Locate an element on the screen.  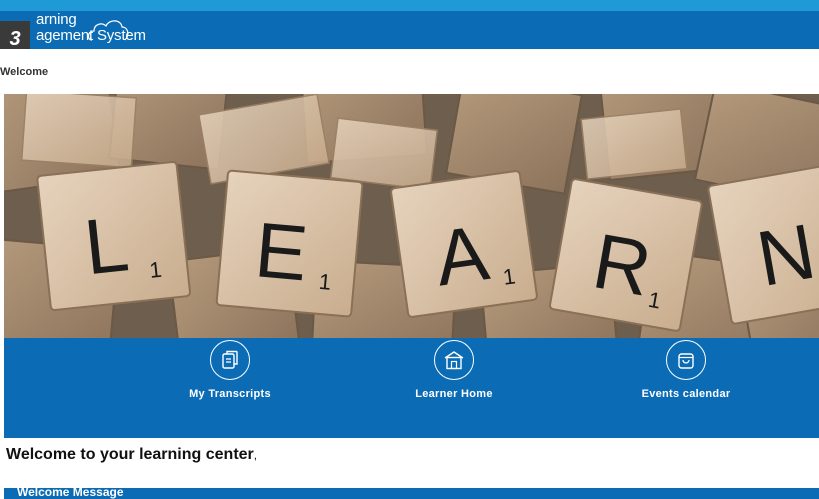
nav-learner-home: Learner Home is located at coordinates (454, 369).